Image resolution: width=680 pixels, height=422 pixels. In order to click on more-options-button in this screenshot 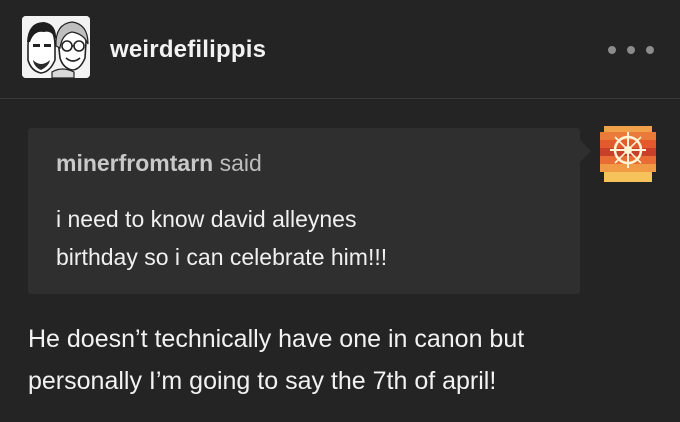, I will do `click(631, 50)`.